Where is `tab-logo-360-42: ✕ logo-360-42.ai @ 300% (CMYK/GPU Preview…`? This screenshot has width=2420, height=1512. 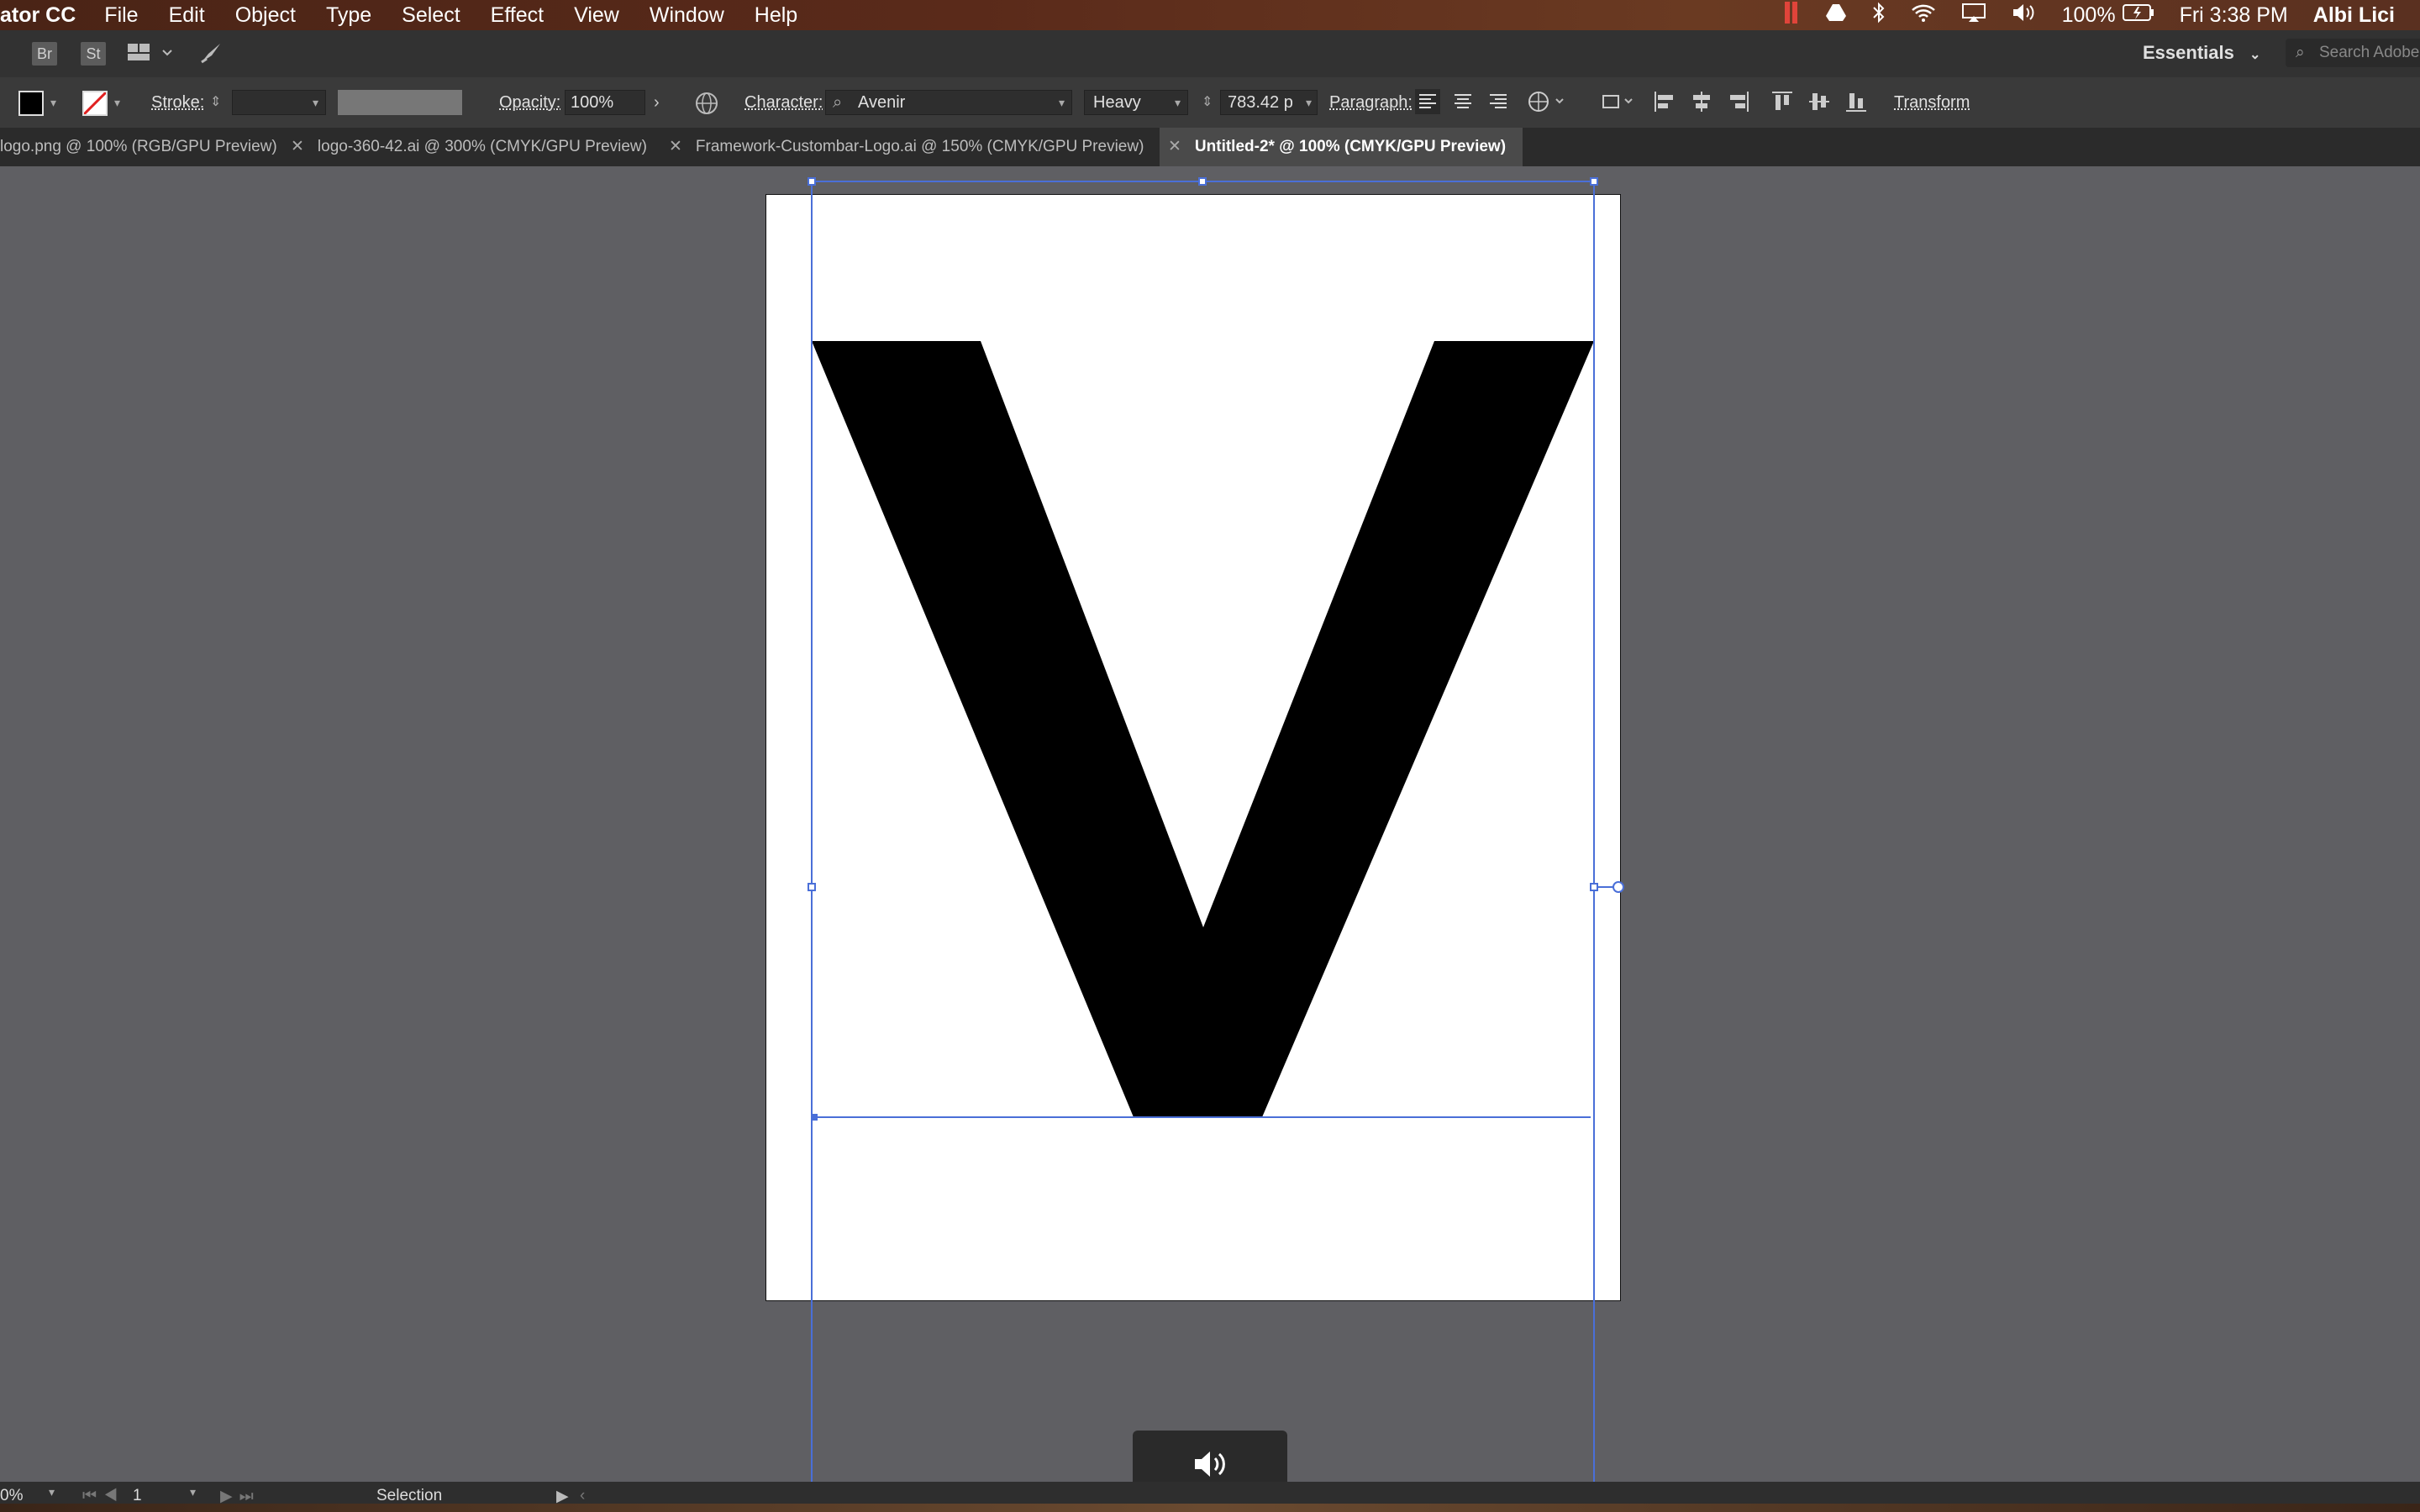
tab-logo-360-42: ✕ logo-360-42.ai @ 300% (CMYK/GPU Preview… is located at coordinates (475, 147).